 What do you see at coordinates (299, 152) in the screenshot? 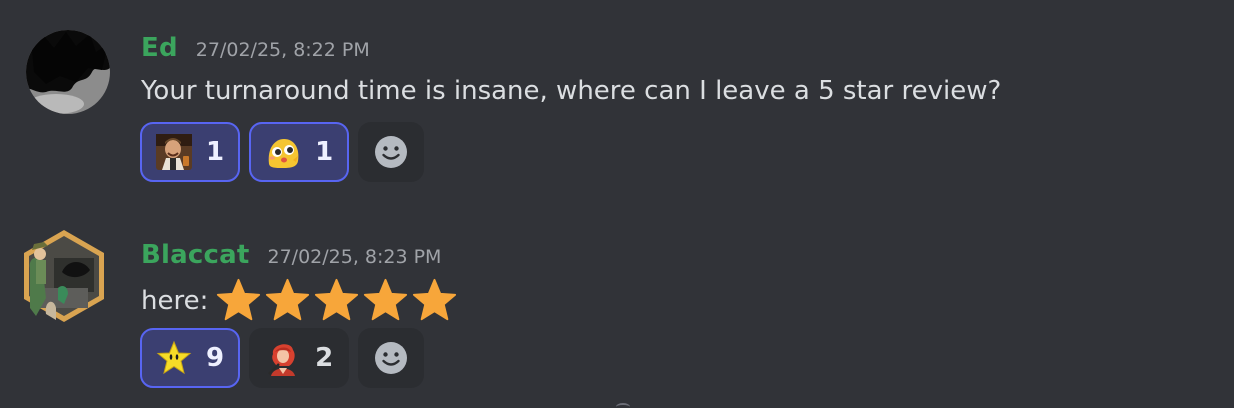
I see `reaction-excited-blob: 1` at bounding box center [299, 152].